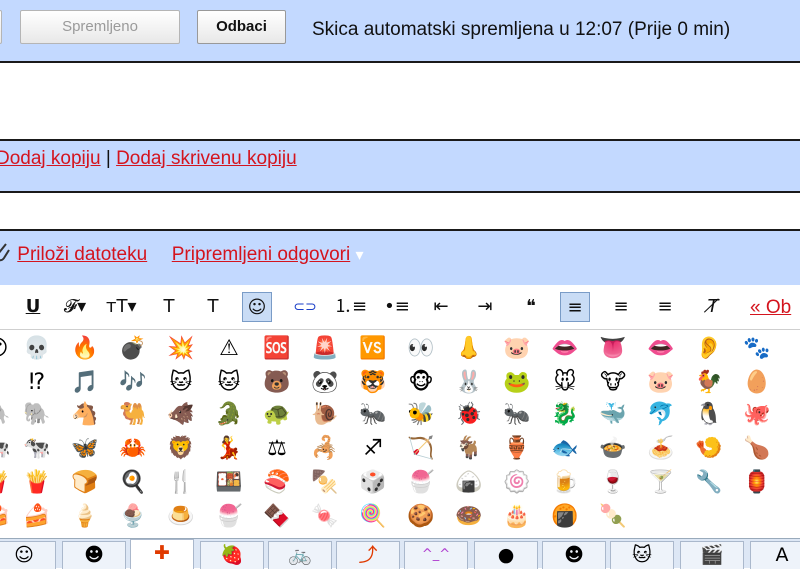 Image resolution: width=800 pixels, height=569 pixels. Describe the element at coordinates (613, 483) in the screenshot. I see `emoji-item: 🍷` at that location.